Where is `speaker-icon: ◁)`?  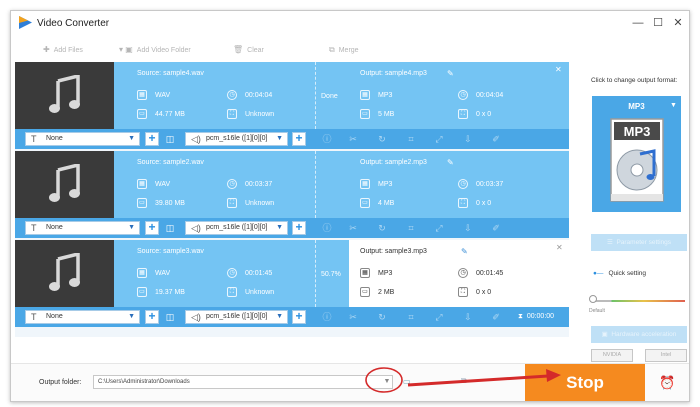 speaker-icon: ◁) is located at coordinates (196, 317).